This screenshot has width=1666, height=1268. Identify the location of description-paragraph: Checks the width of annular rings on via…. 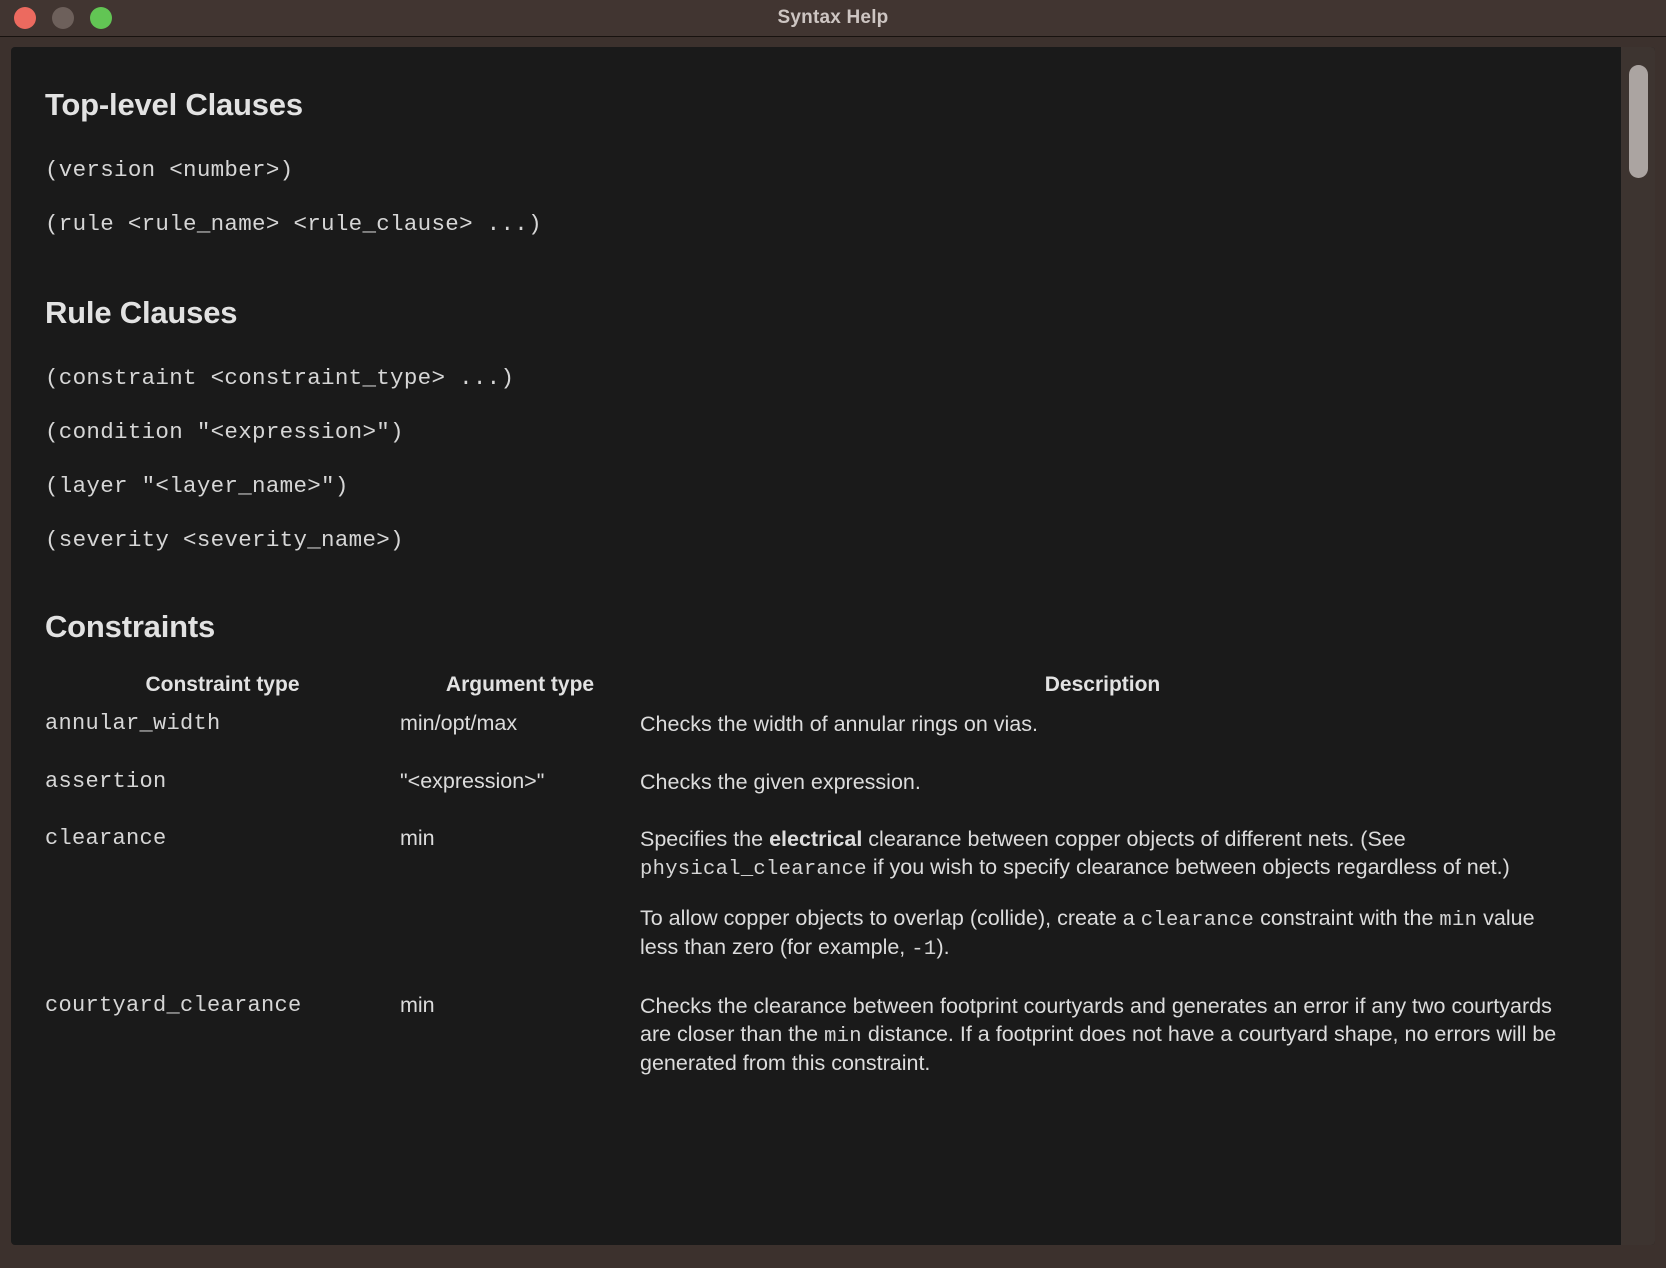
(1102, 725).